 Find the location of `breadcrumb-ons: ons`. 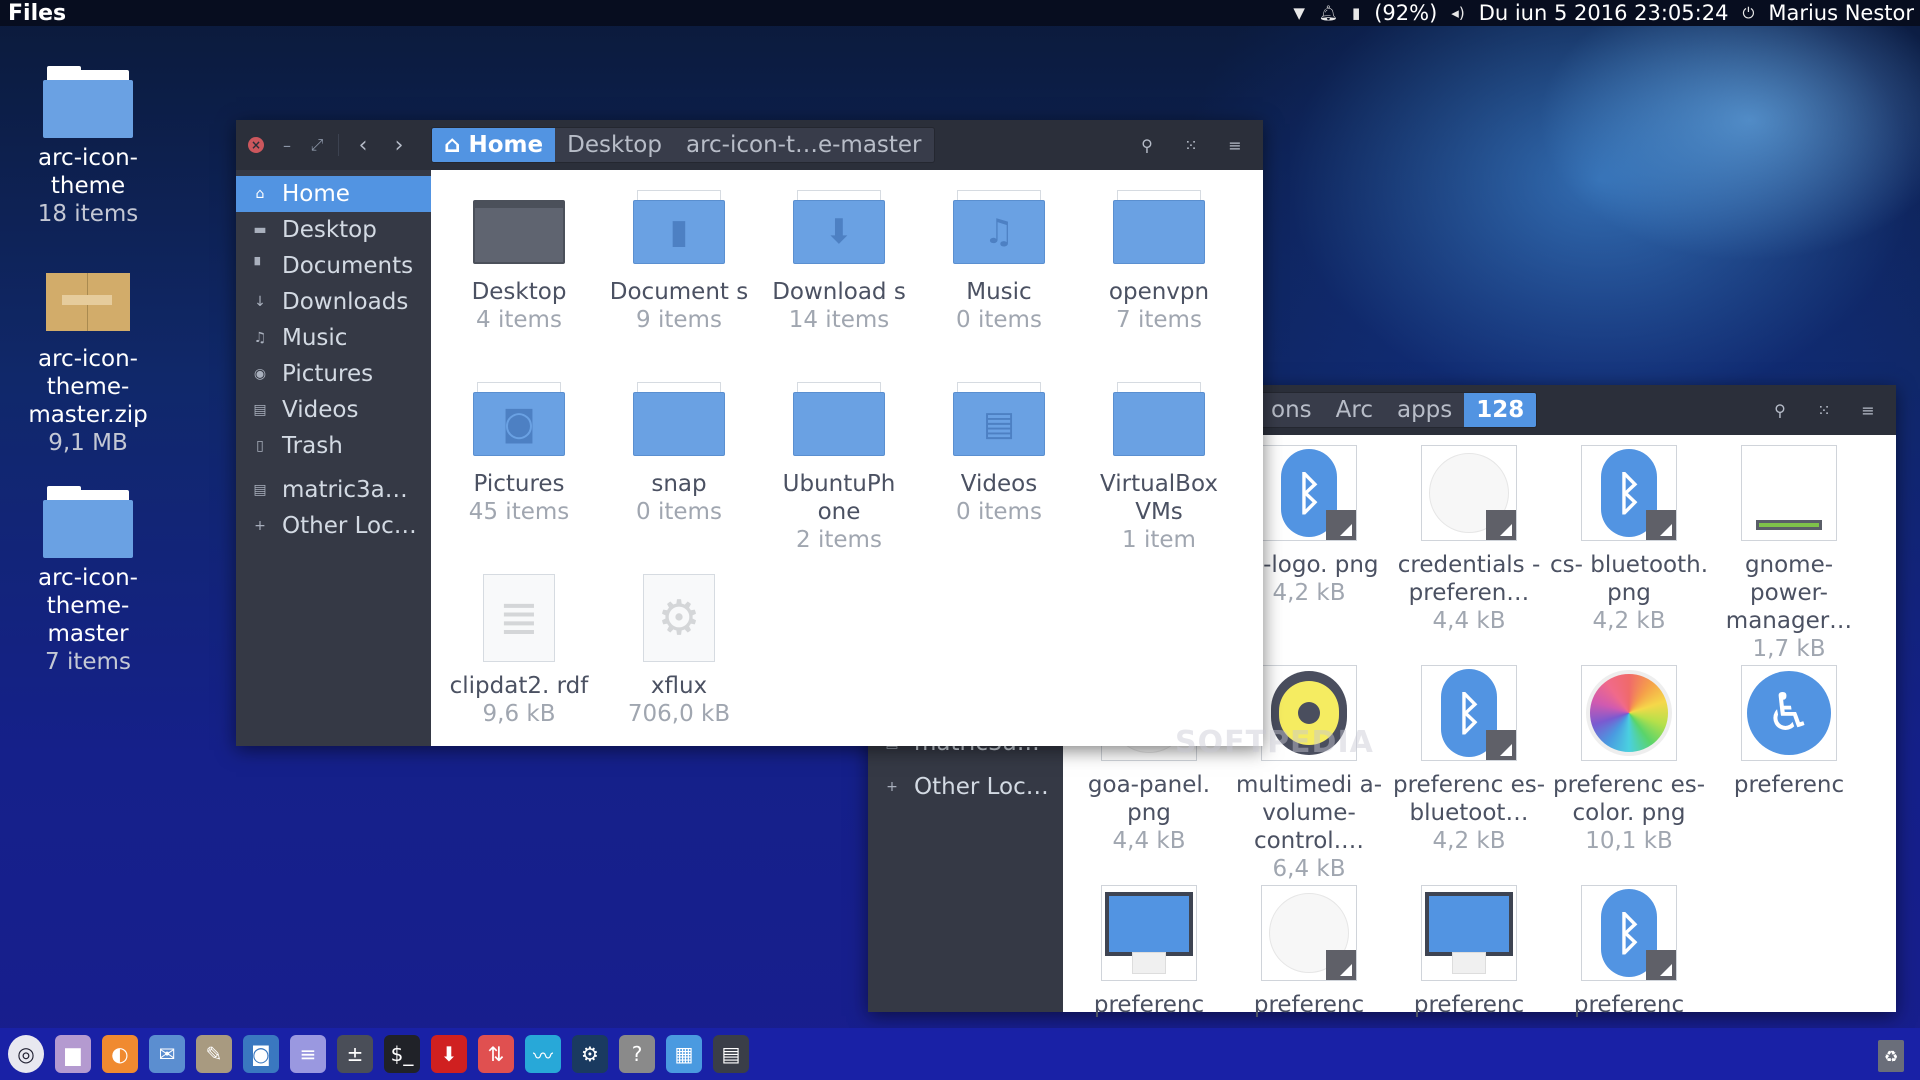

breadcrumb-ons: ons is located at coordinates (1291, 410).